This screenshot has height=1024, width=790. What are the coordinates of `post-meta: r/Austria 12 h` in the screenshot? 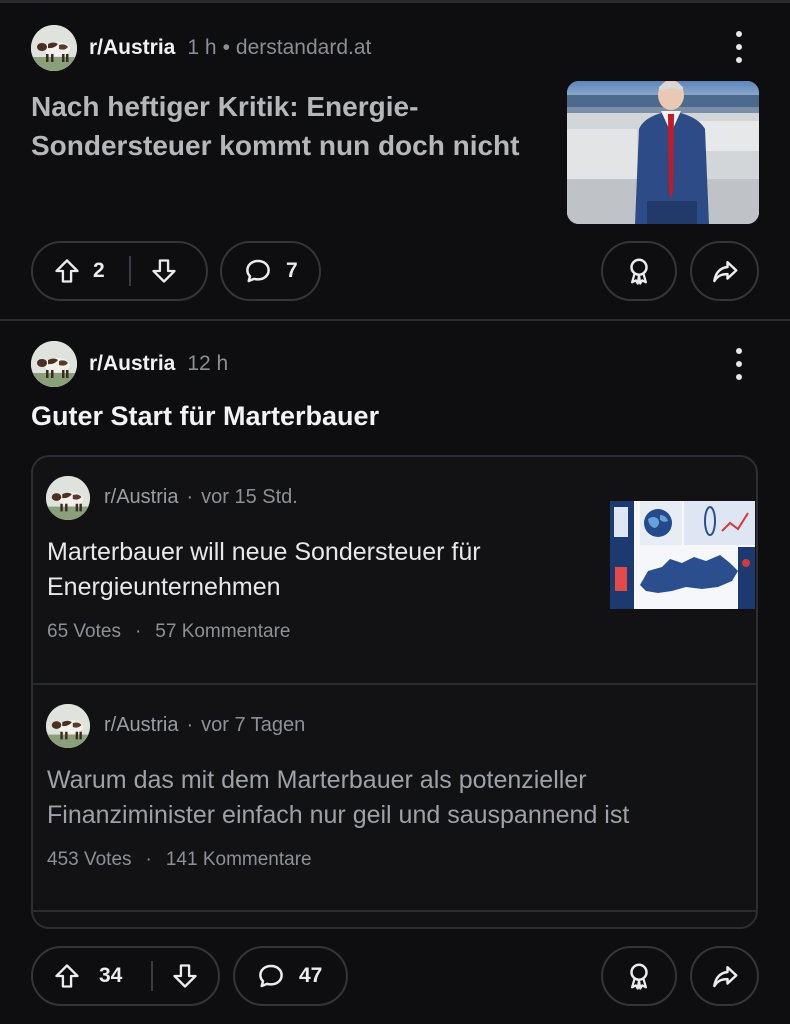 It's located at (158, 364).